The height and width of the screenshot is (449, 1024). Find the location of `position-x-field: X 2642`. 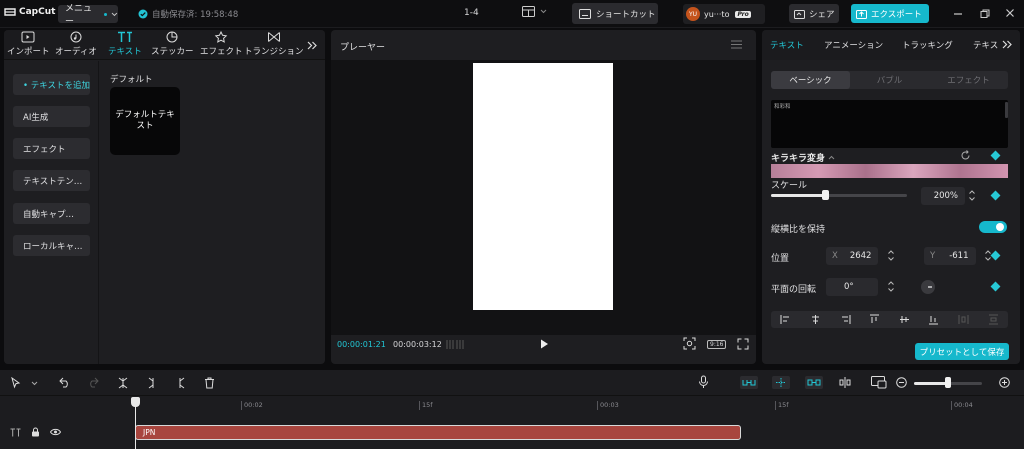

position-x-field: X 2642 is located at coordinates (852, 256).